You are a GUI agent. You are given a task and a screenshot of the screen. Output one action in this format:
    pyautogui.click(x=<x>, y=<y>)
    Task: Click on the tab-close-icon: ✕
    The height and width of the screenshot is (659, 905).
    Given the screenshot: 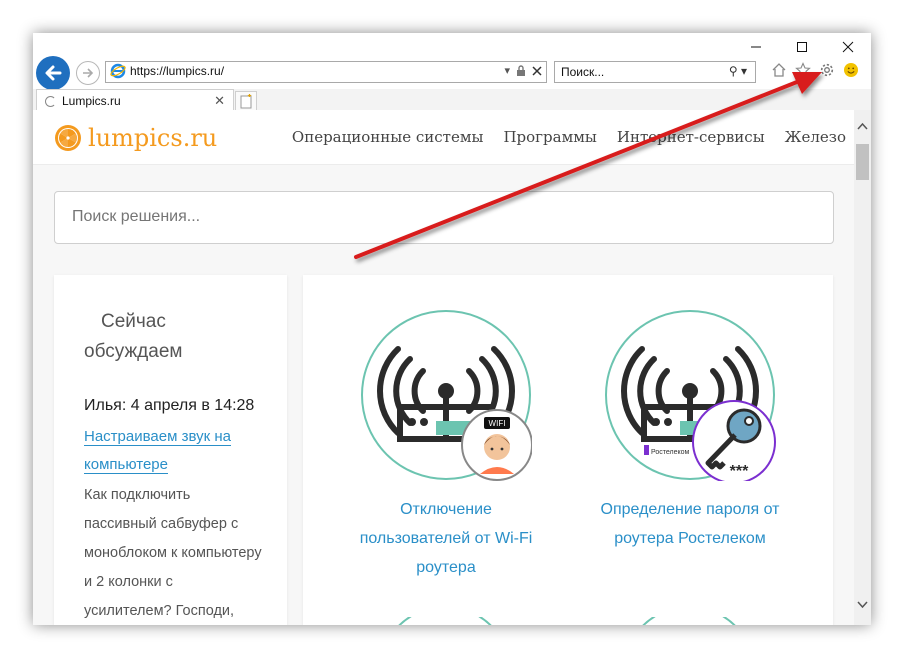 What is the action you would take?
    pyautogui.click(x=219, y=101)
    